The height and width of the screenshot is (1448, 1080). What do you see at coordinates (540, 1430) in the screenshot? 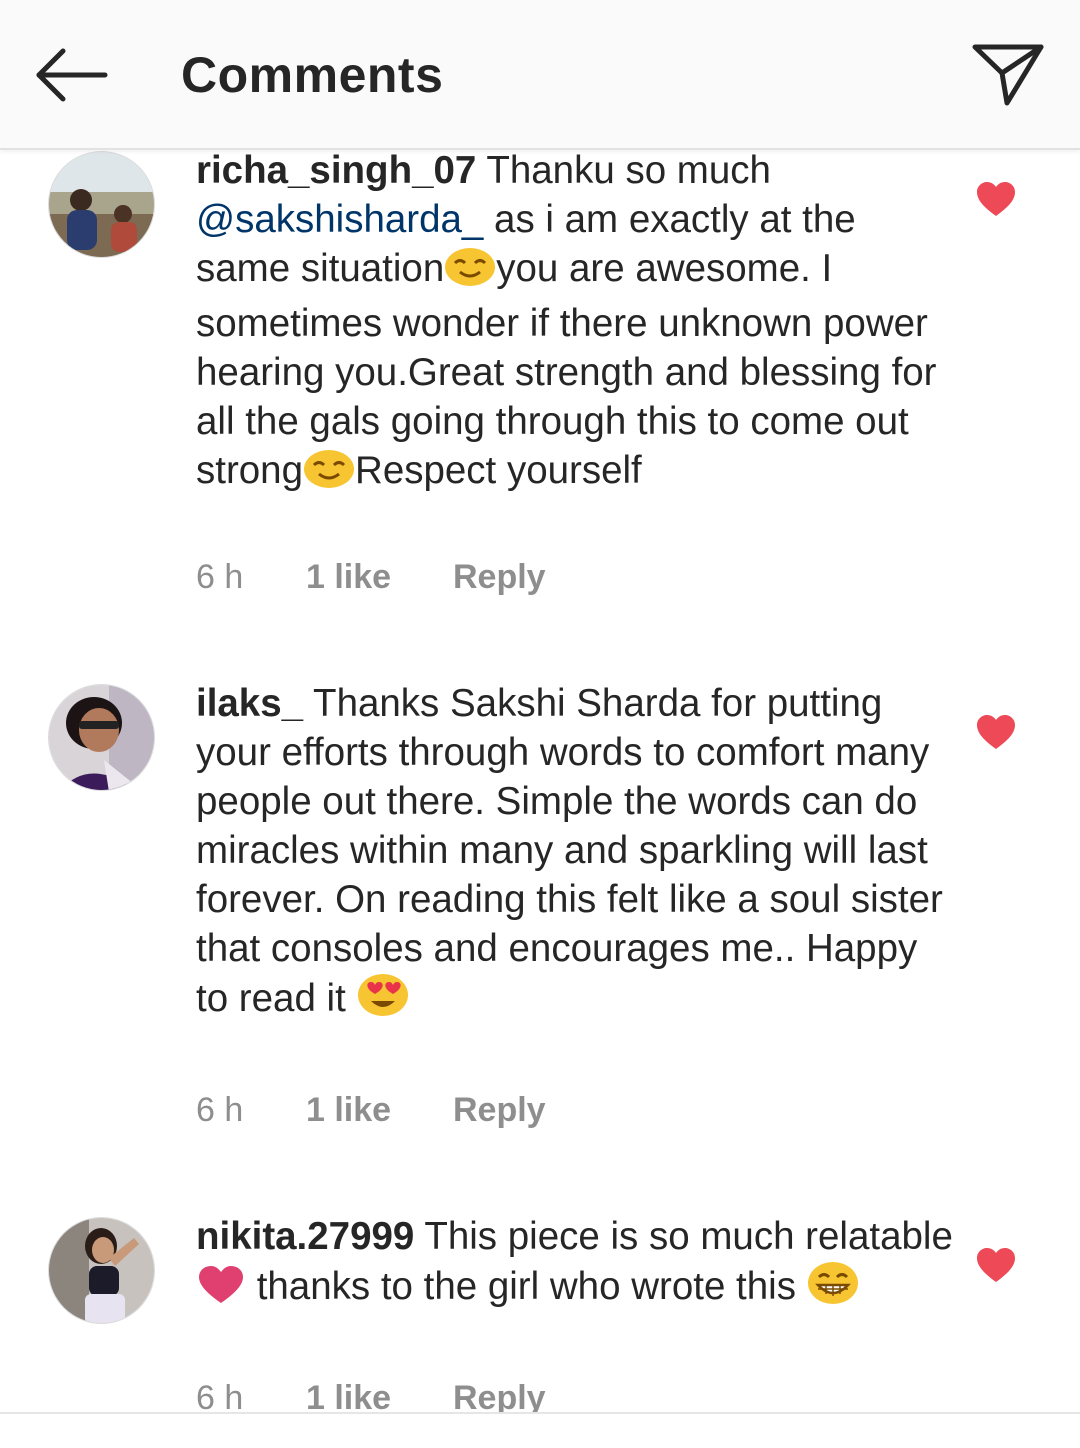
I see `comment-input-bar-edge` at bounding box center [540, 1430].